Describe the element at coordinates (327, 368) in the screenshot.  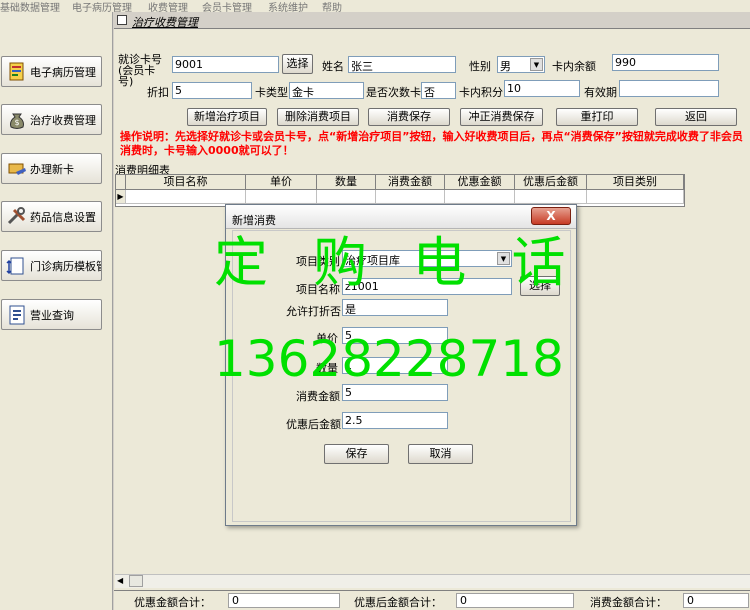
I see `quantity-label: 数量` at that location.